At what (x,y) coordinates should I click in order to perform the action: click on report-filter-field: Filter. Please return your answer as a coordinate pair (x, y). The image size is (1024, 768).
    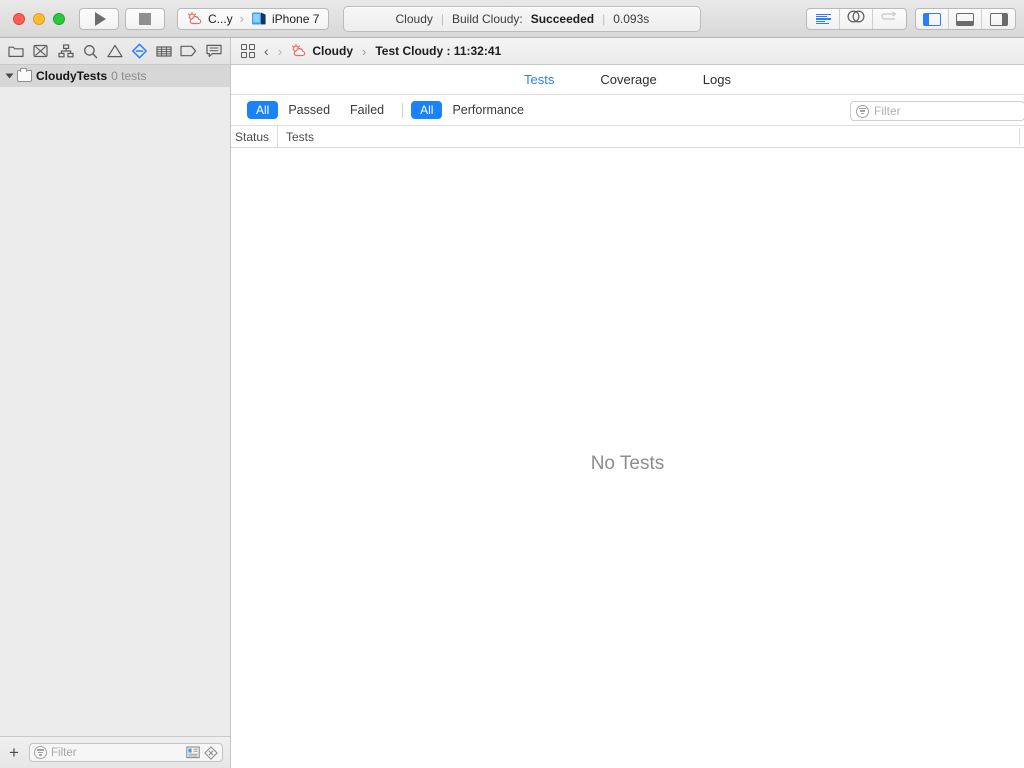
    Looking at the image, I should click on (937, 111).